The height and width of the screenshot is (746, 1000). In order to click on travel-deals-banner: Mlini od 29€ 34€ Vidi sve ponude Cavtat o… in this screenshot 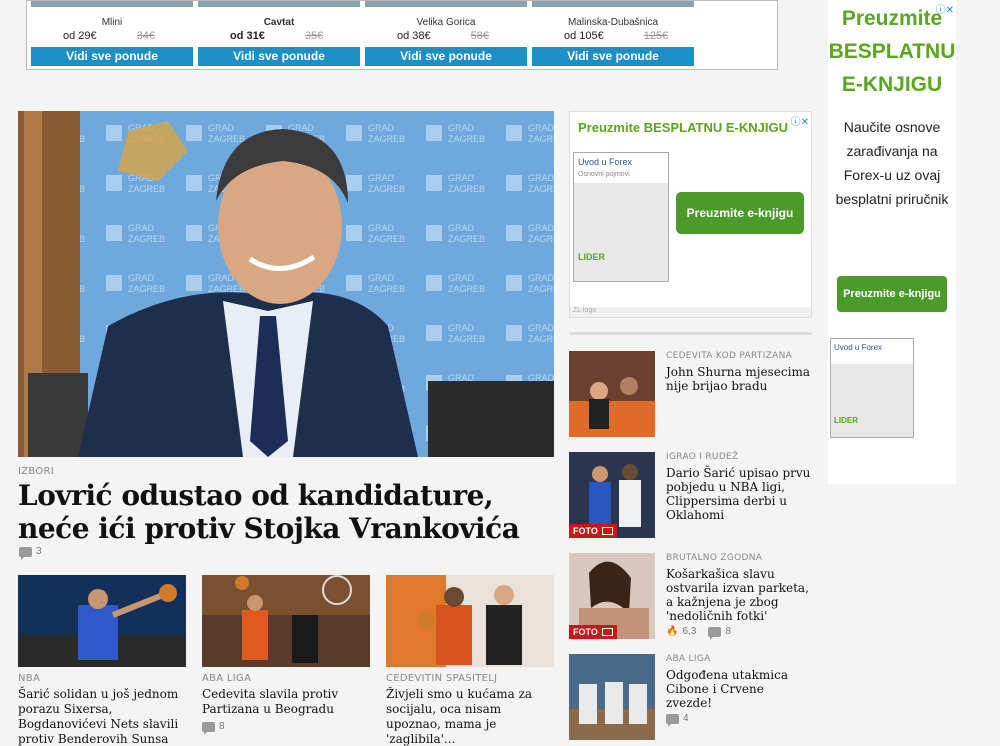, I will do `click(402, 35)`.